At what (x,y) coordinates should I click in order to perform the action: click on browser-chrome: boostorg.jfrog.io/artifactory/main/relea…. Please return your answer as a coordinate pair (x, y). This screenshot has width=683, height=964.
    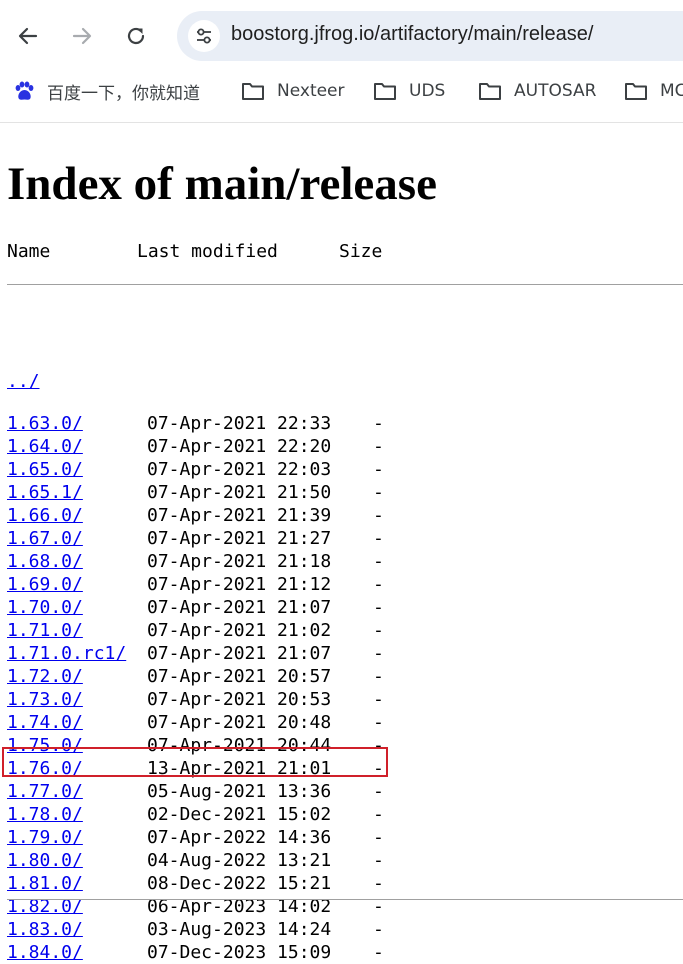
    Looking at the image, I should click on (341, 61).